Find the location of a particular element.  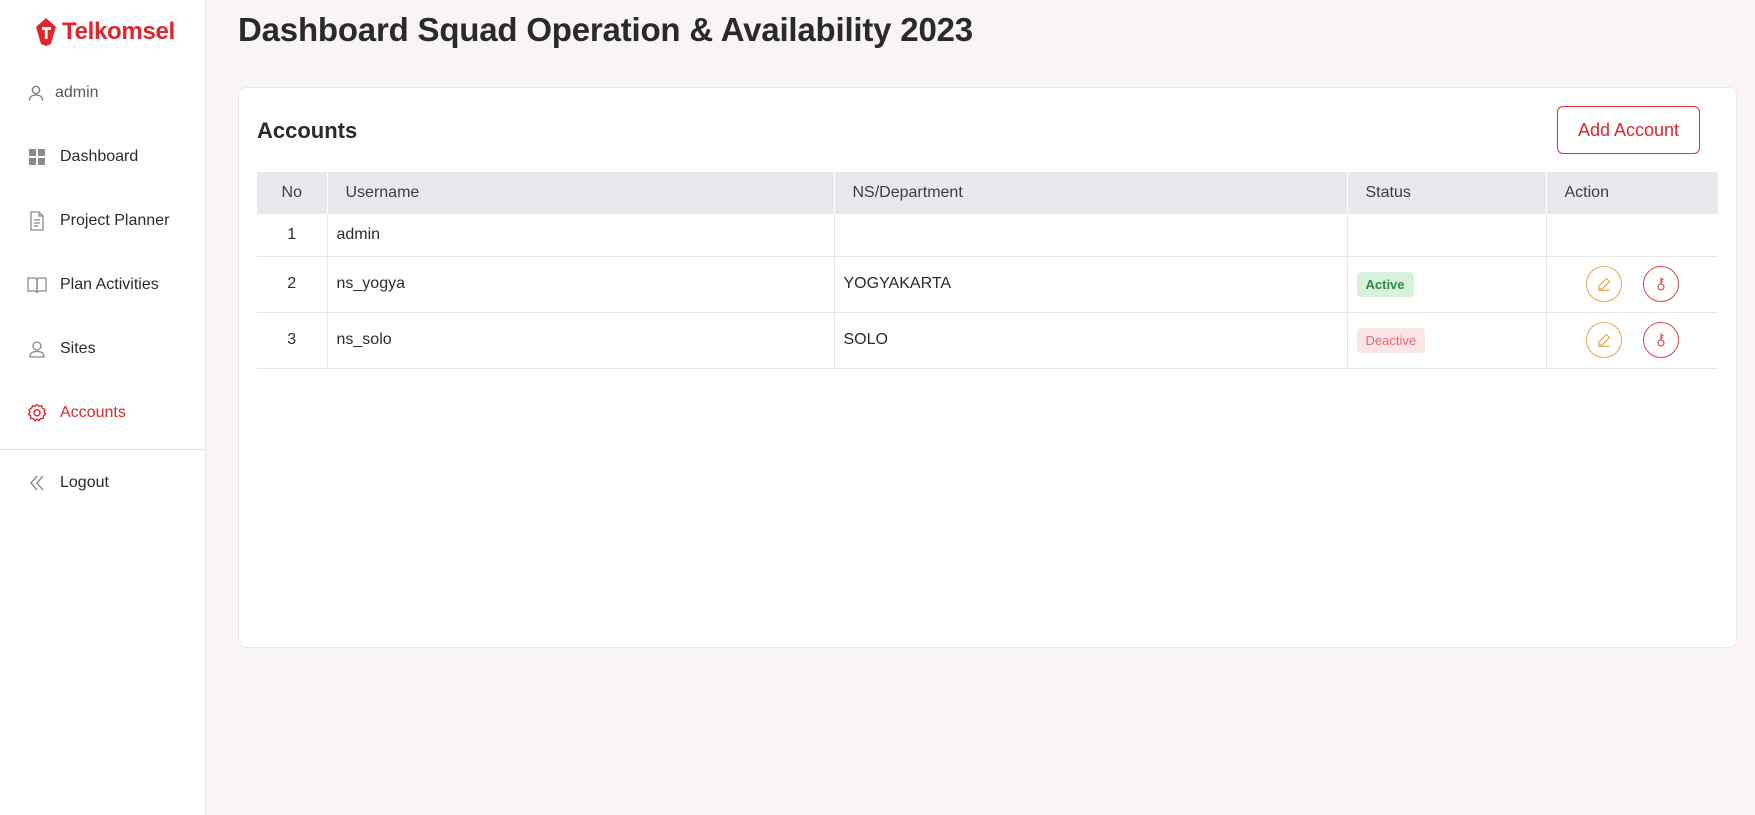

sidebar-item-accounts: Accounts is located at coordinates (102, 413).